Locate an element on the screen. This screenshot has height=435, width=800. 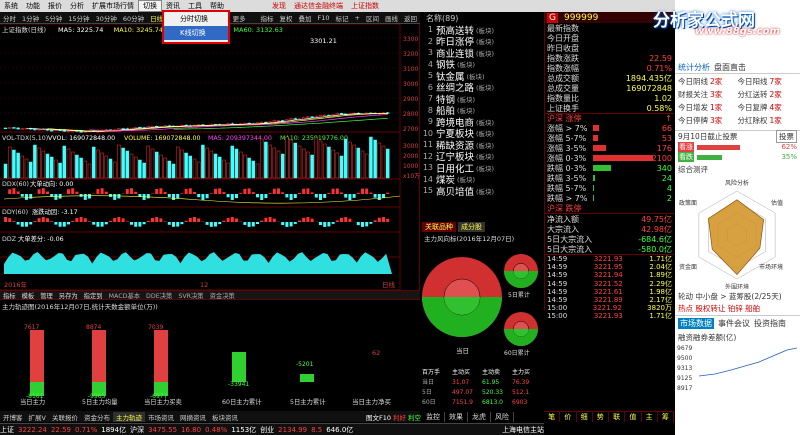
indicator-tab-6: DDE决策 is located at coordinates (159, 295).